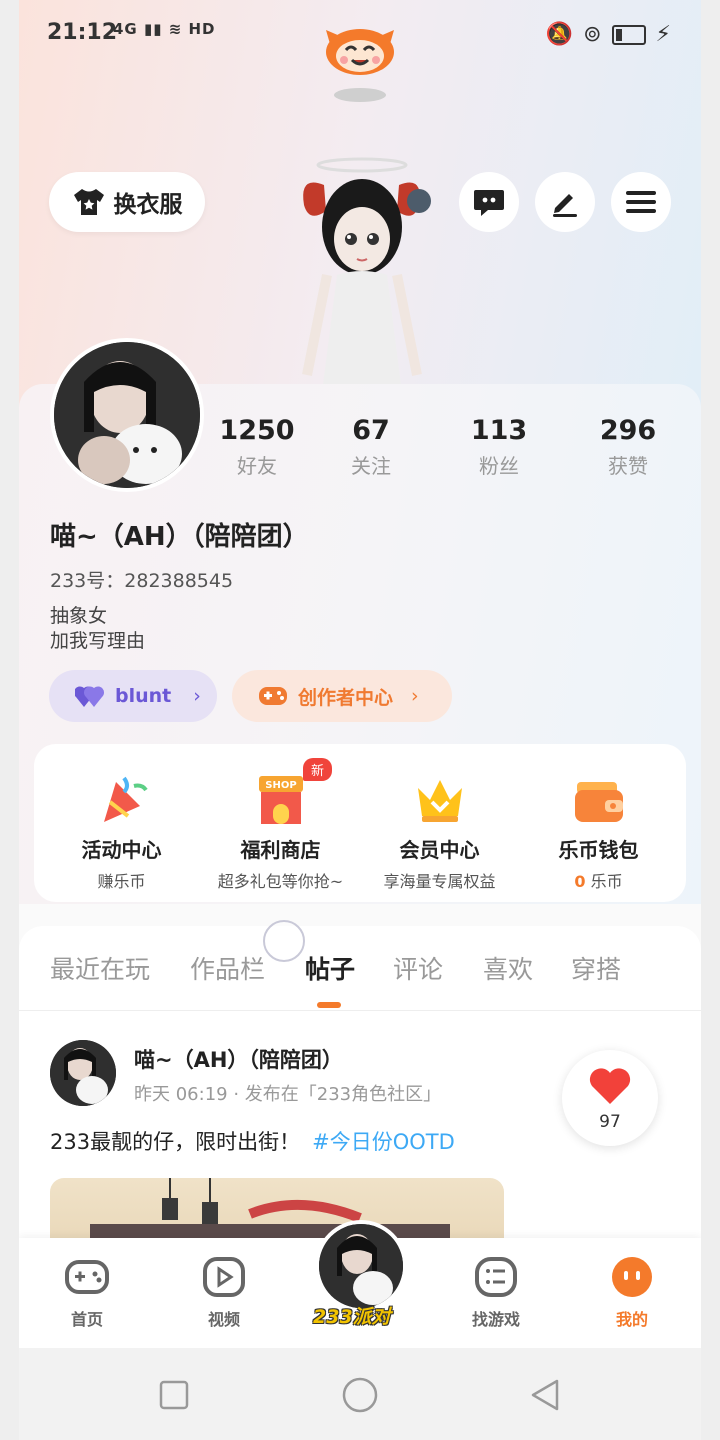  I want to click on crown-icon, so click(439, 801).